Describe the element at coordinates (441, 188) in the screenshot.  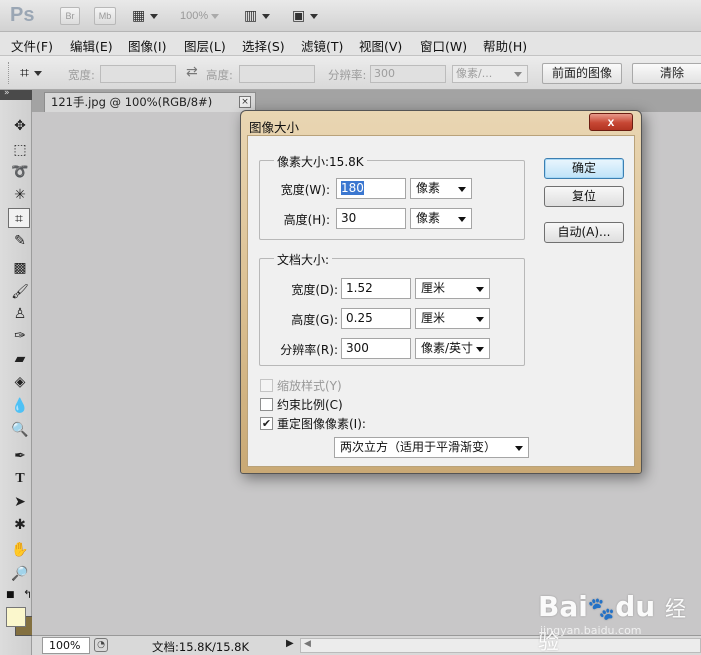
I see `pixel-width-unit-select: 像素` at that location.